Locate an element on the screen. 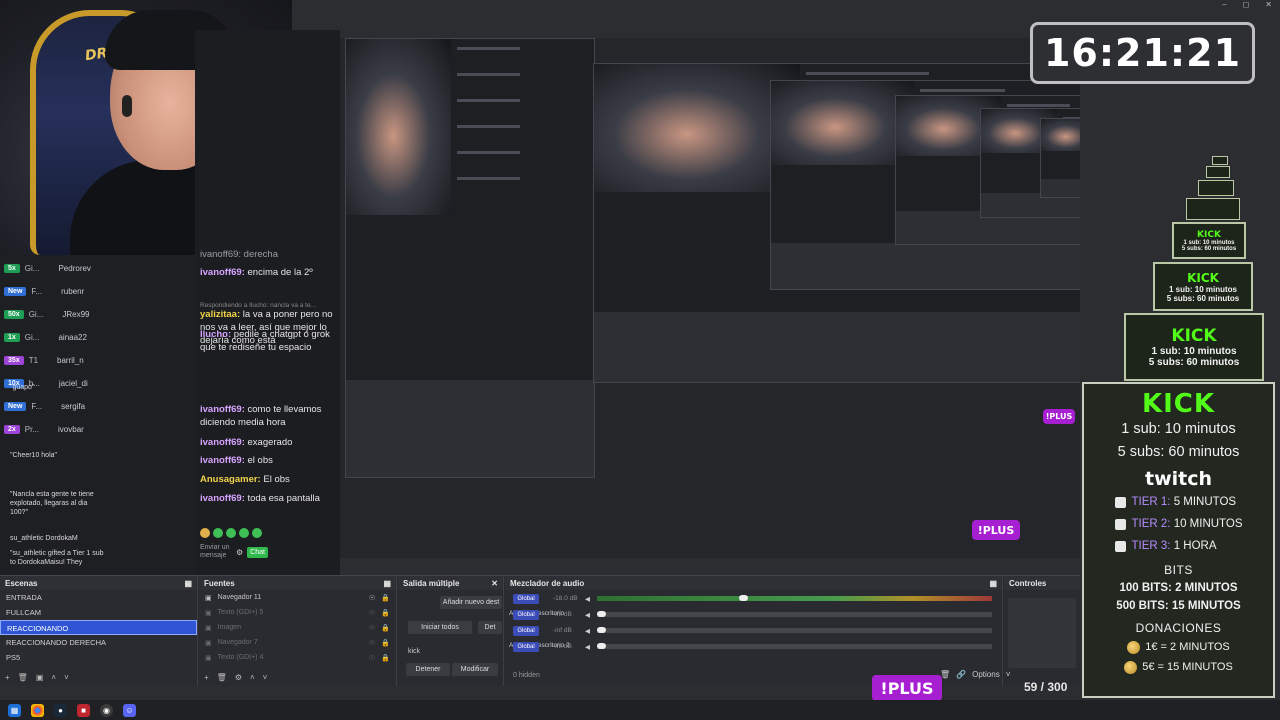  app-icon: ■ is located at coordinates (83, 710).